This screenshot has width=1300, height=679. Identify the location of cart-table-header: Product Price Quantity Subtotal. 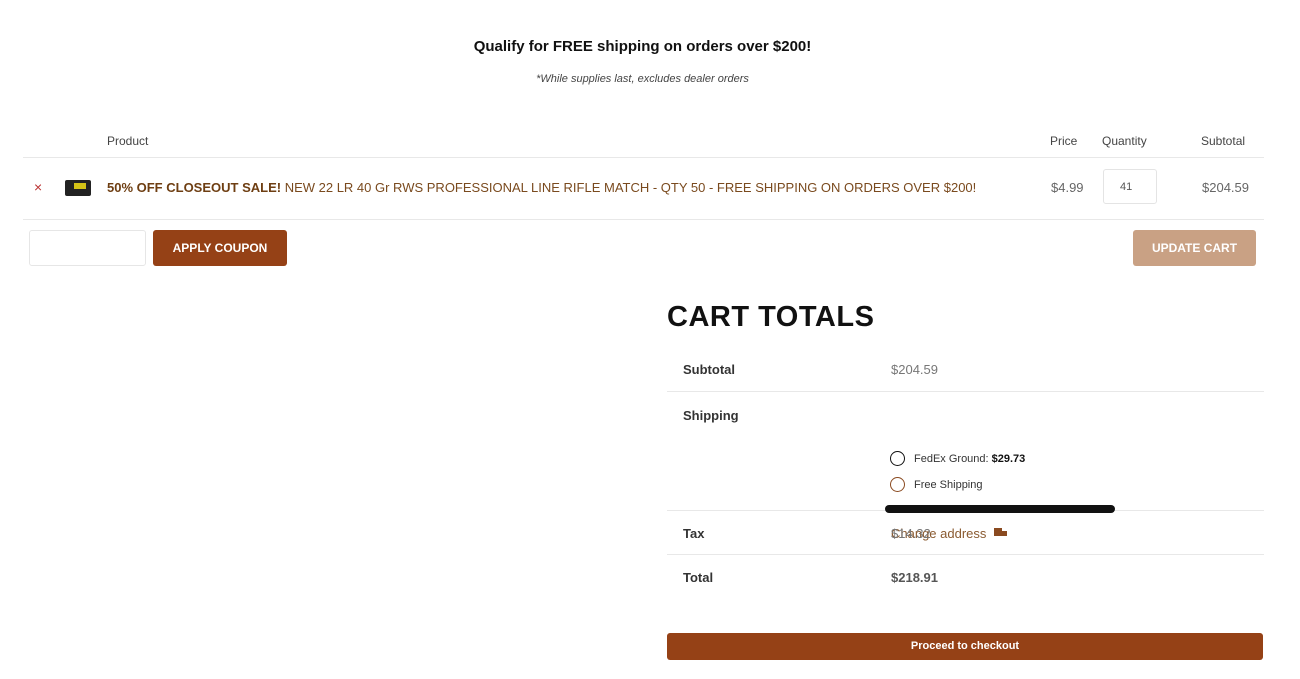
(643, 143).